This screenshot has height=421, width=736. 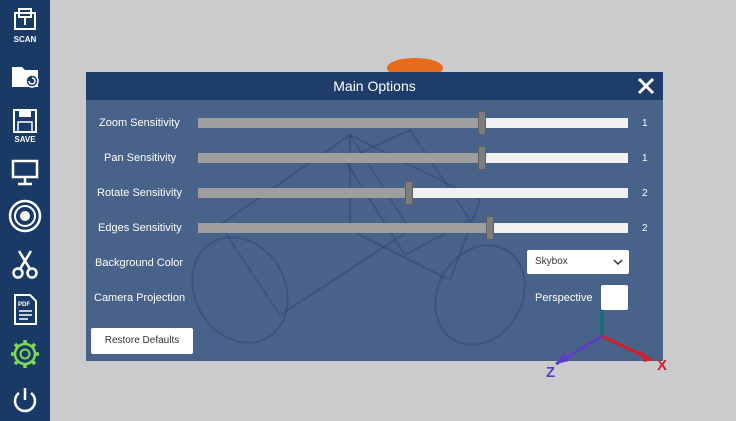 I want to click on close-button, so click(x=646, y=86).